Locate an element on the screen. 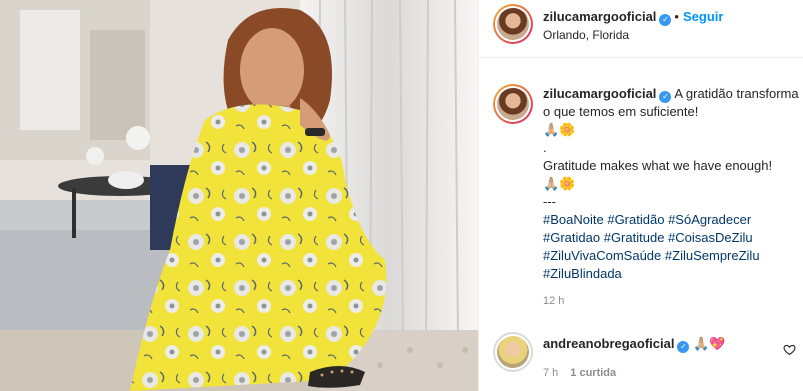  post-location: Orlando, Florida is located at coordinates (586, 35).